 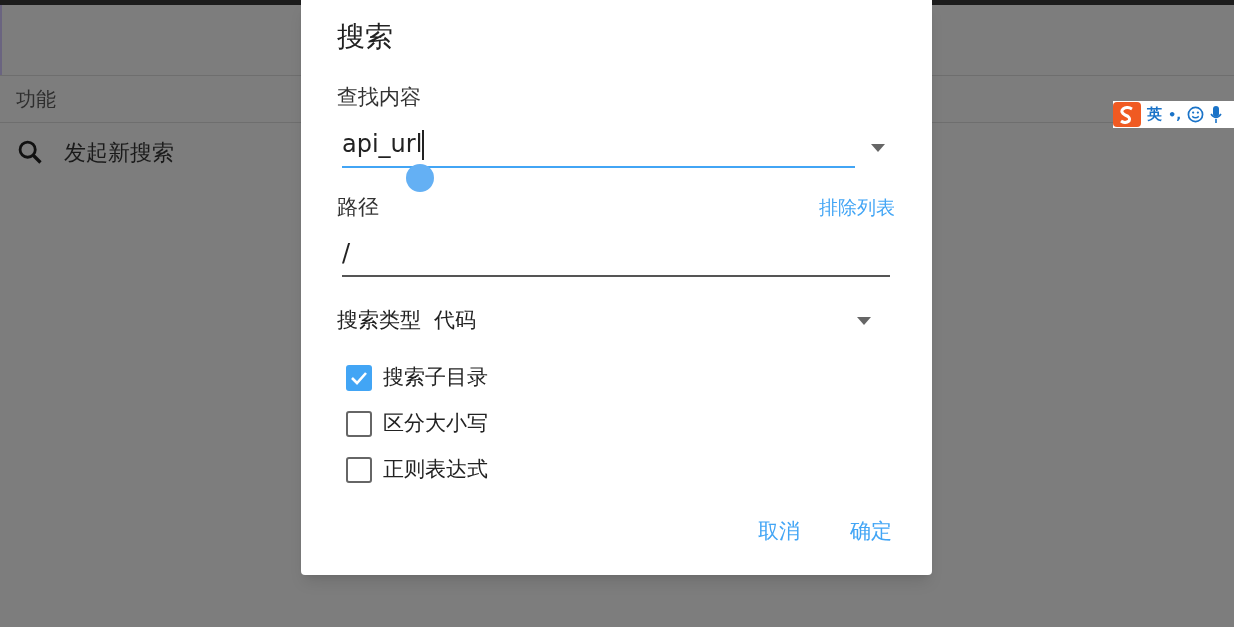 What do you see at coordinates (435, 470) in the screenshot?
I see `checkbox-label: 正则表达式` at bounding box center [435, 470].